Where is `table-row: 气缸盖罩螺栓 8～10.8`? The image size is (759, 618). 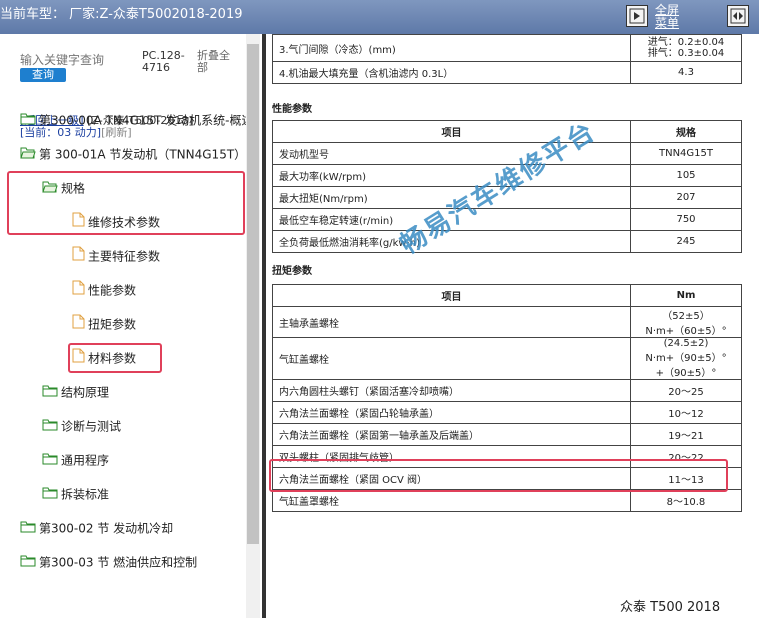
table-row: 气缸盖罩螺栓 8～10.8 is located at coordinates (507, 500).